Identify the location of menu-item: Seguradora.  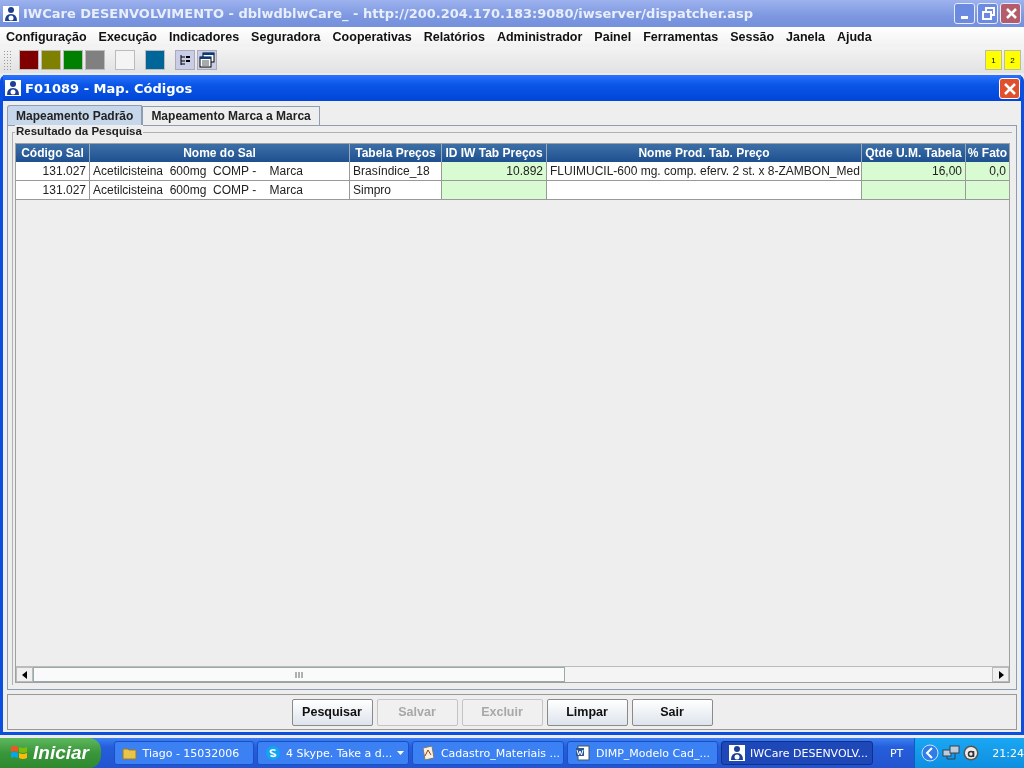
(286, 37).